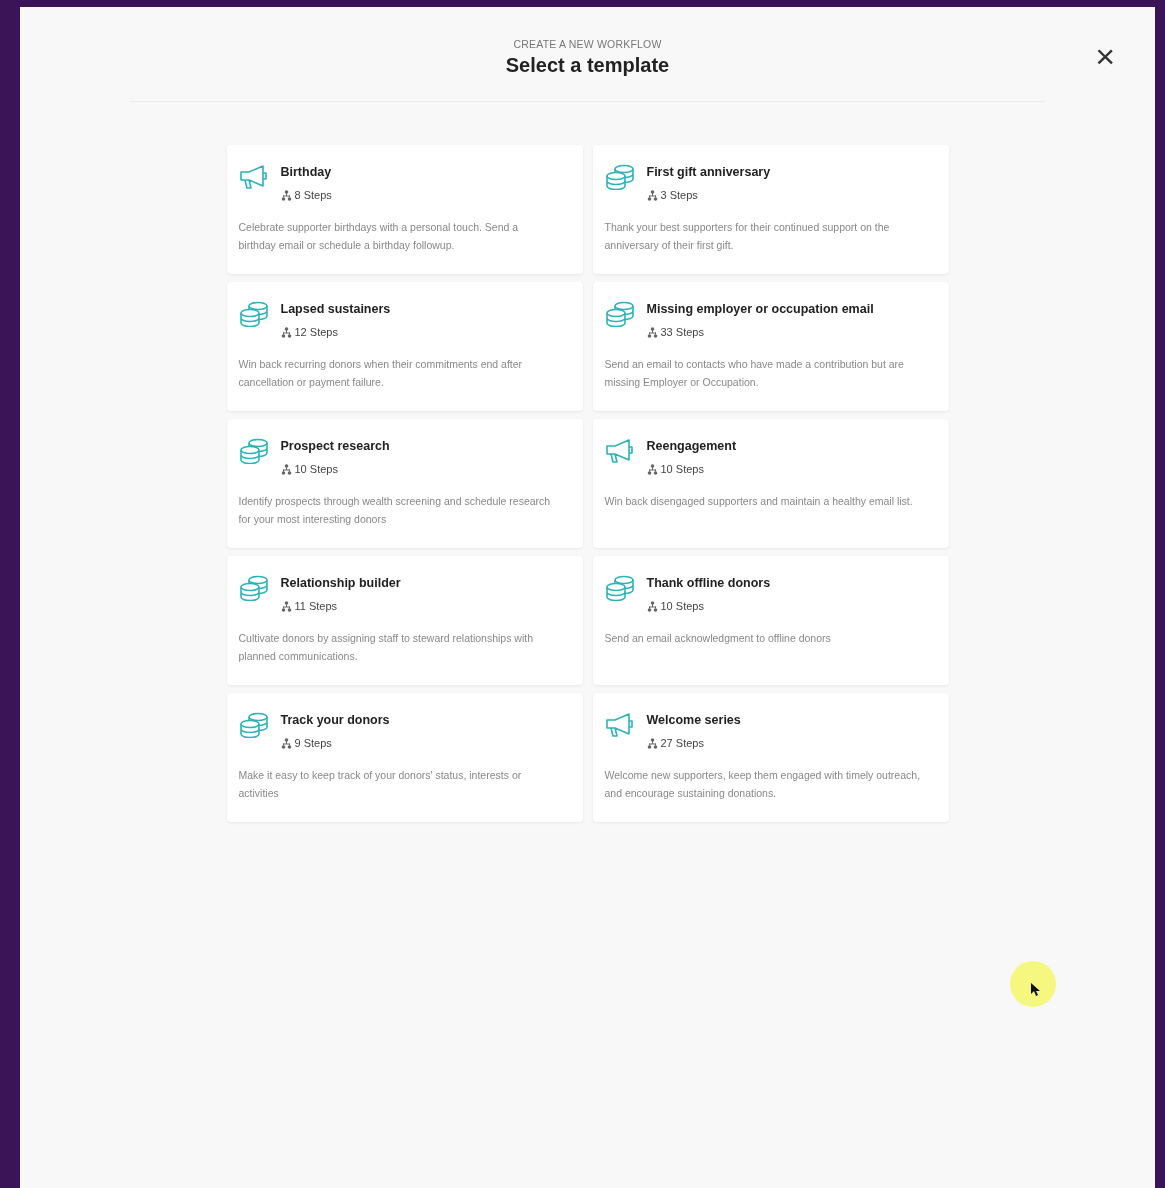  I want to click on template-description: Win back disengaged supporters and maintain a healthy email list., so click(759, 501).